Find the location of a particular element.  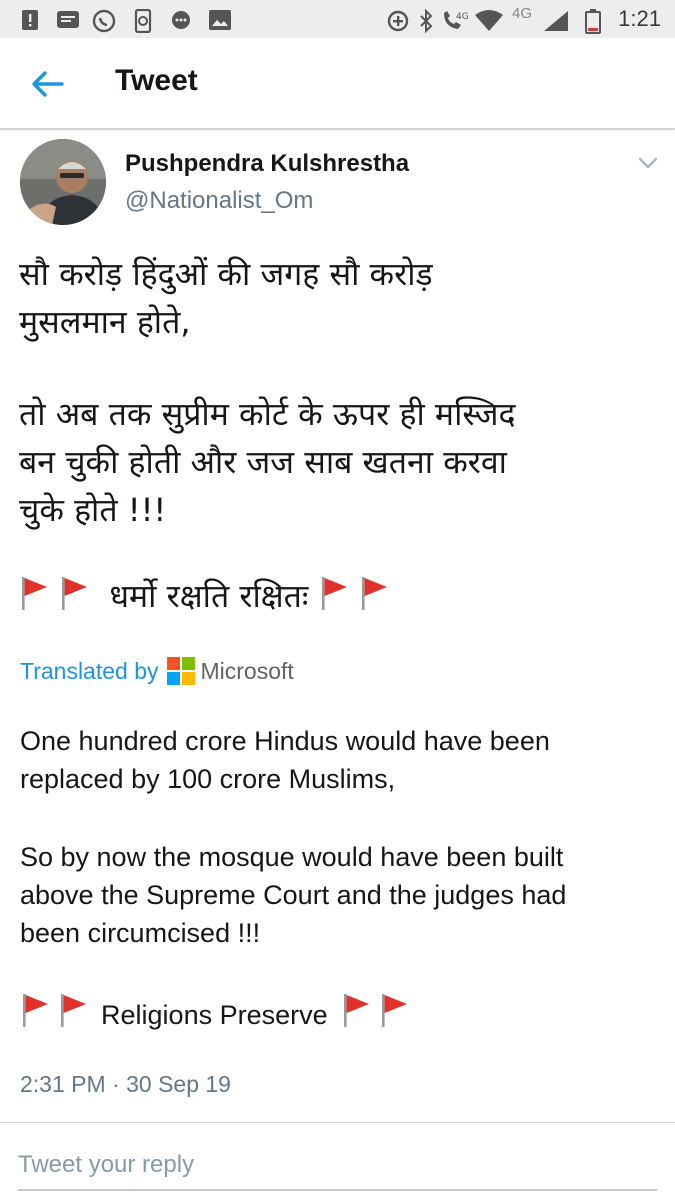

translated-text-line: replaced by 100 crore Muslims, is located at coordinates (208, 779).